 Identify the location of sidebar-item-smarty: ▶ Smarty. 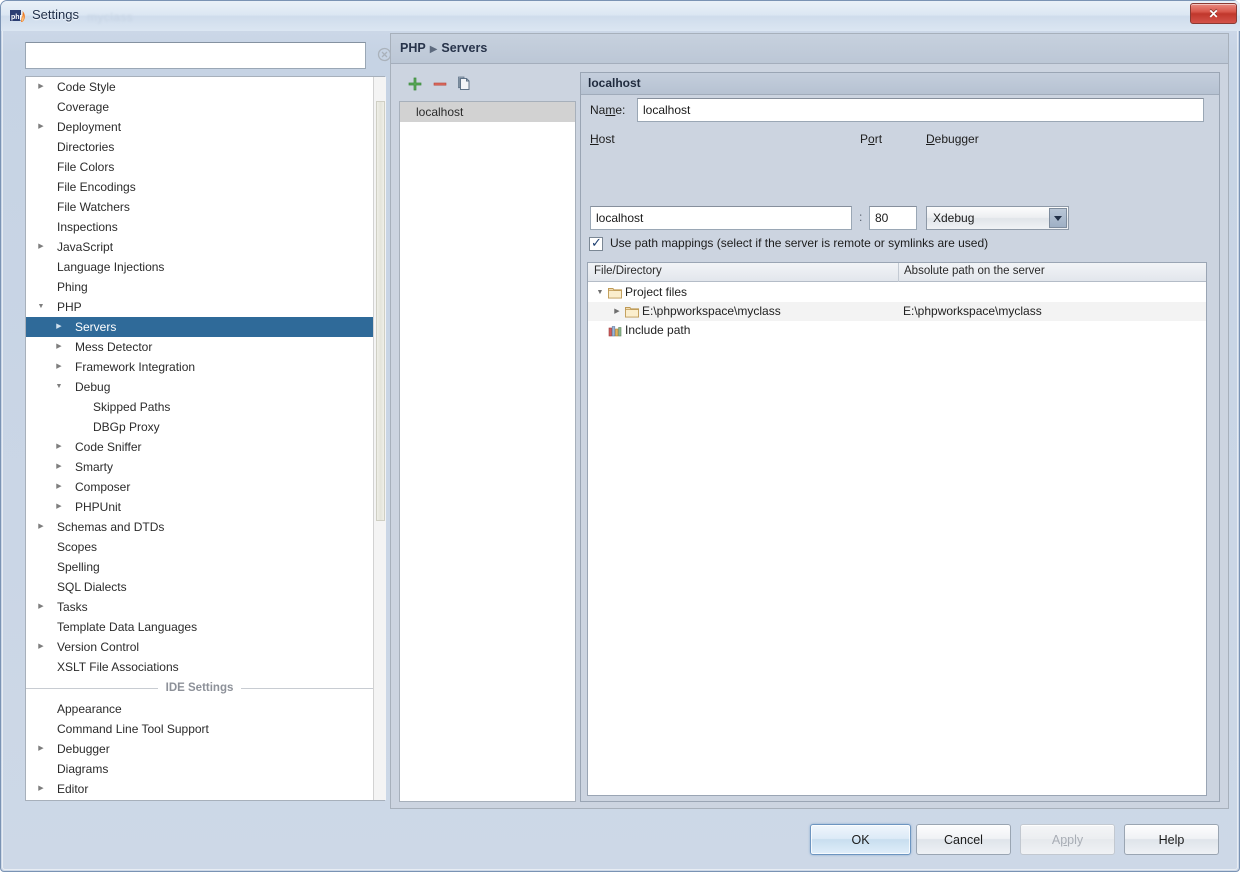
(199, 467).